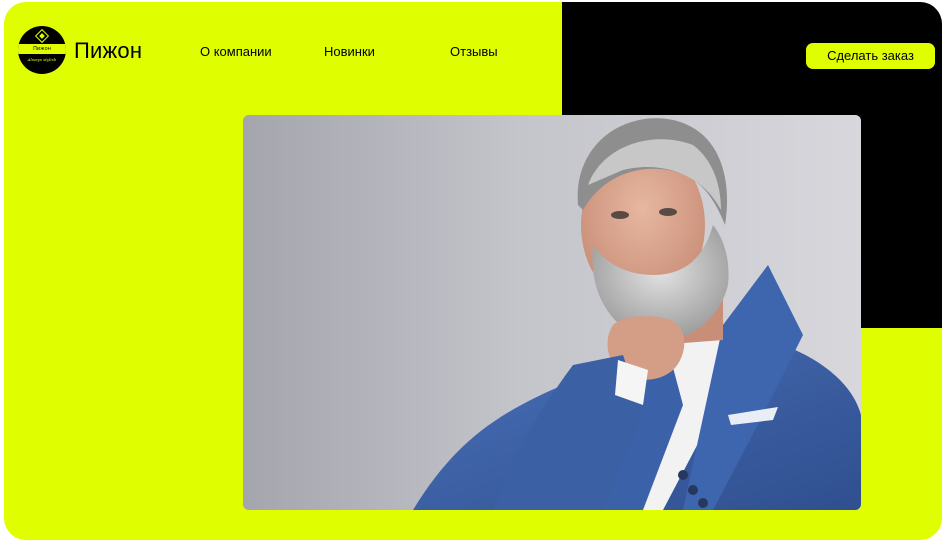 Image resolution: width=946 pixels, height=548 pixels. I want to click on logo-badge-text: Пижон, so click(42, 49).